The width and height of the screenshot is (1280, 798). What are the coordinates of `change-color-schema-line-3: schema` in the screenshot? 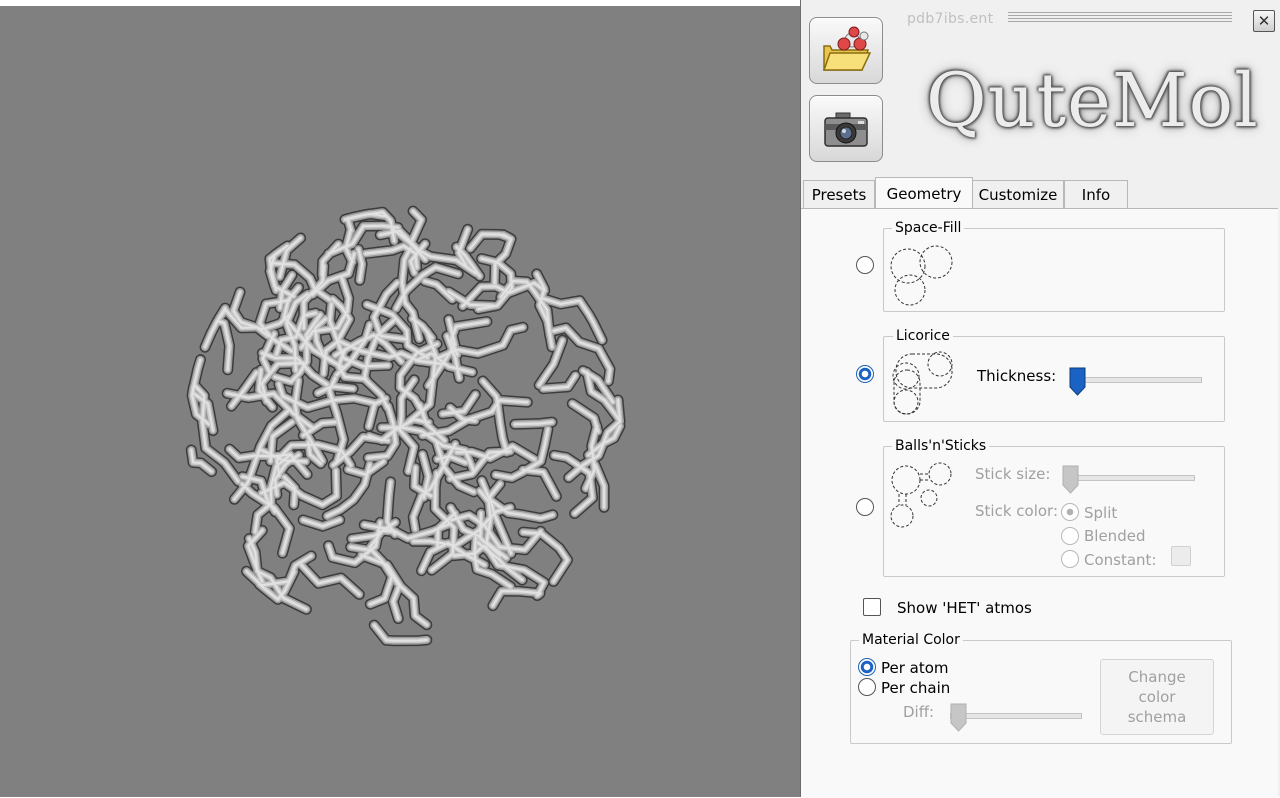 It's located at (1157, 717).